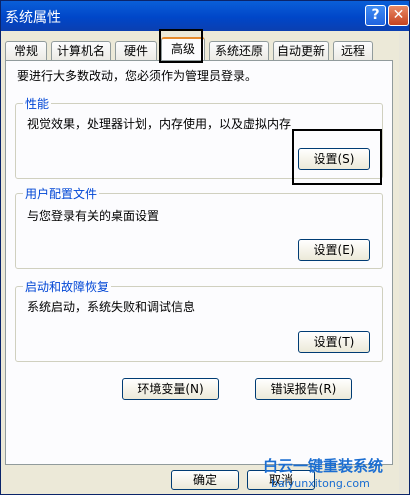  What do you see at coordinates (61, 193) in the screenshot?
I see `user-profiles-group-title: 用户配置文件` at bounding box center [61, 193].